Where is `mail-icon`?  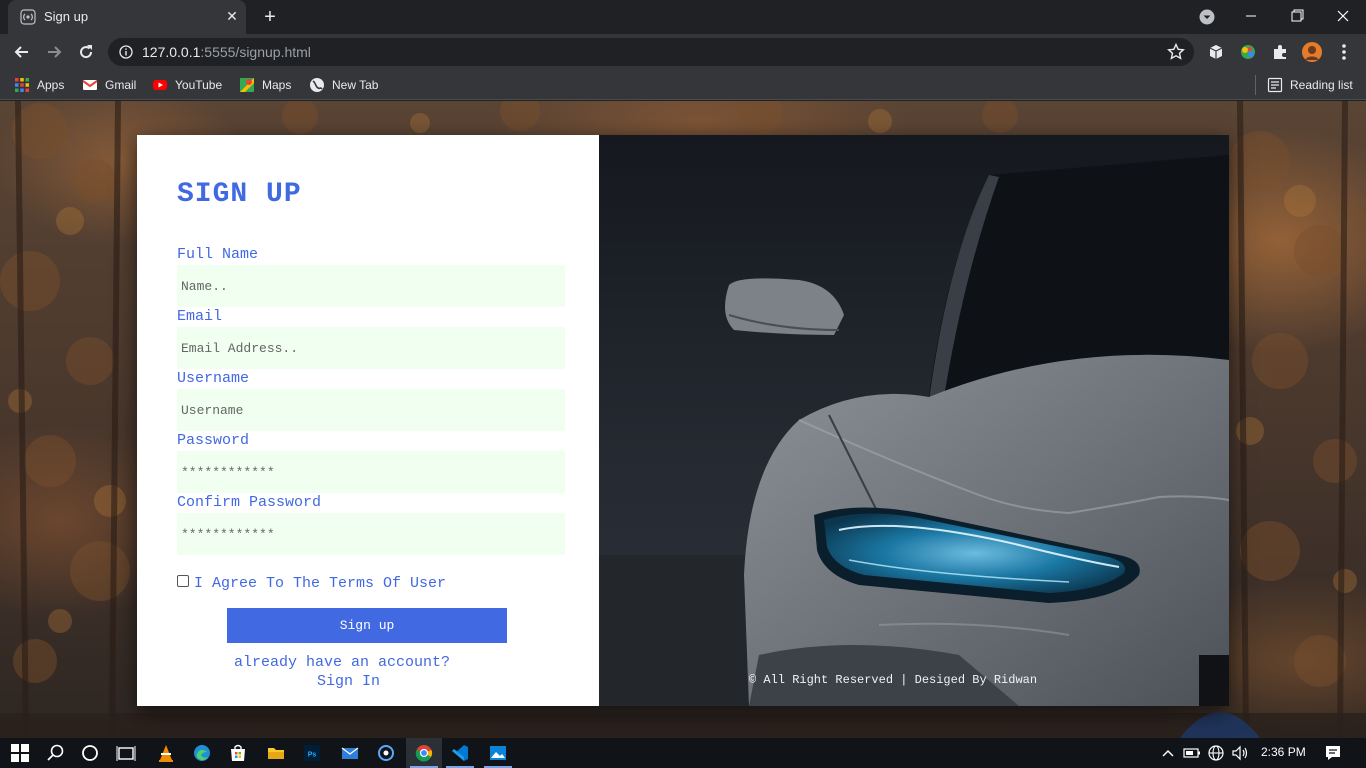 mail-icon is located at coordinates (350, 753).